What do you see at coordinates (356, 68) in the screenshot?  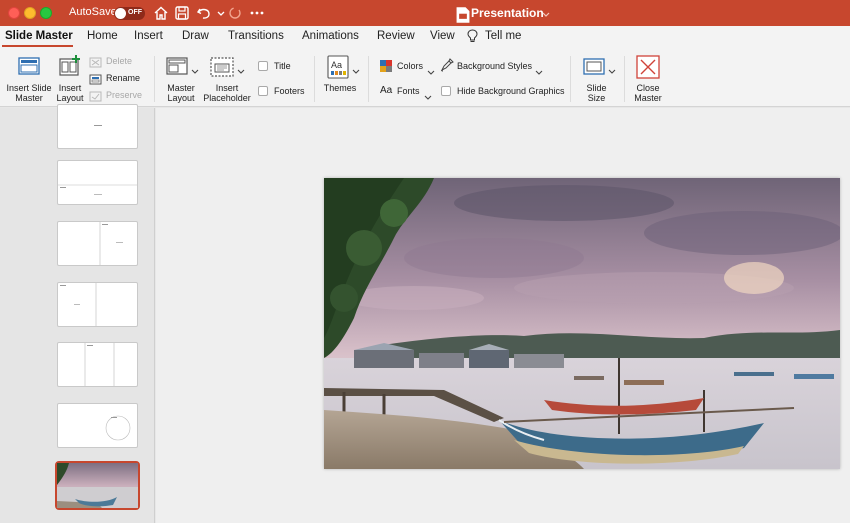 I see `themes-chevron-icon` at bounding box center [356, 68].